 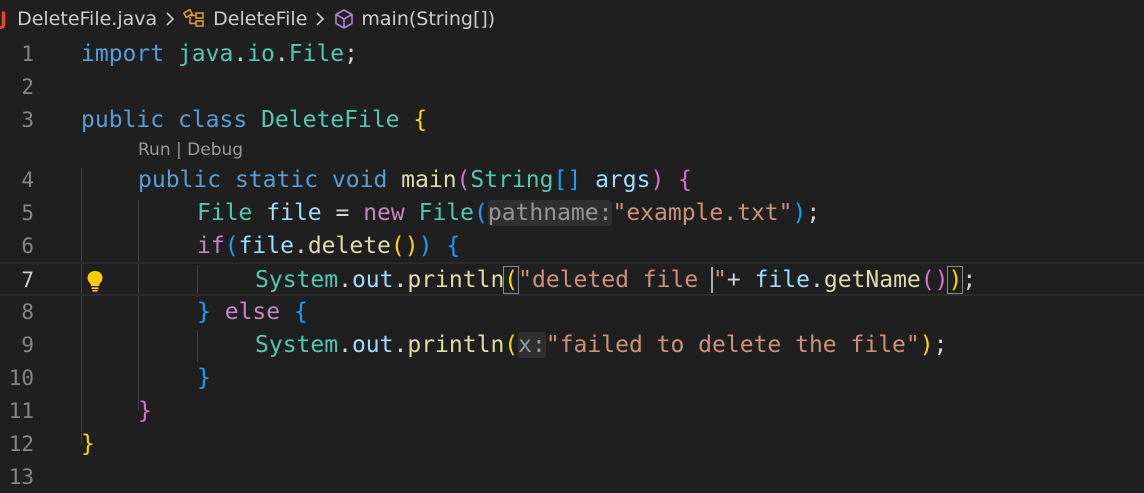 I want to click on class-icon, so click(x=195, y=19).